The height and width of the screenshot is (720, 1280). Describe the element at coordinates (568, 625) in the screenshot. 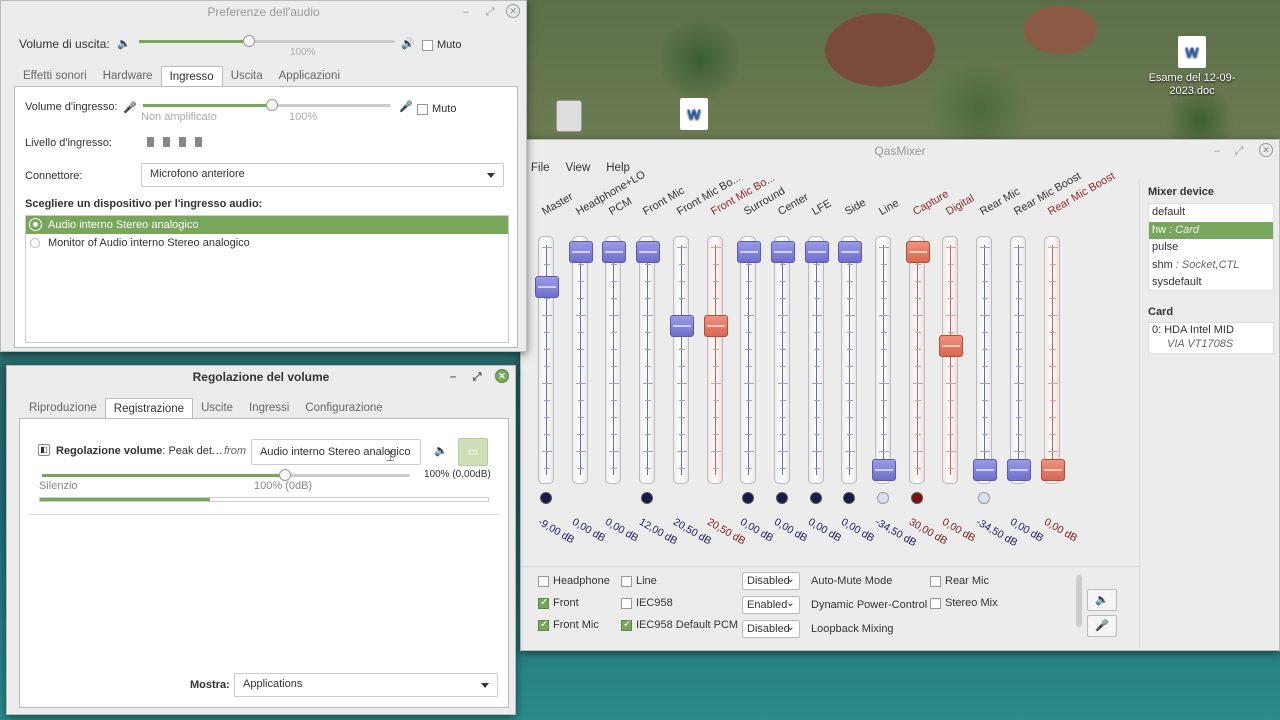

I see `switch-checkbox: Front Mic` at that location.